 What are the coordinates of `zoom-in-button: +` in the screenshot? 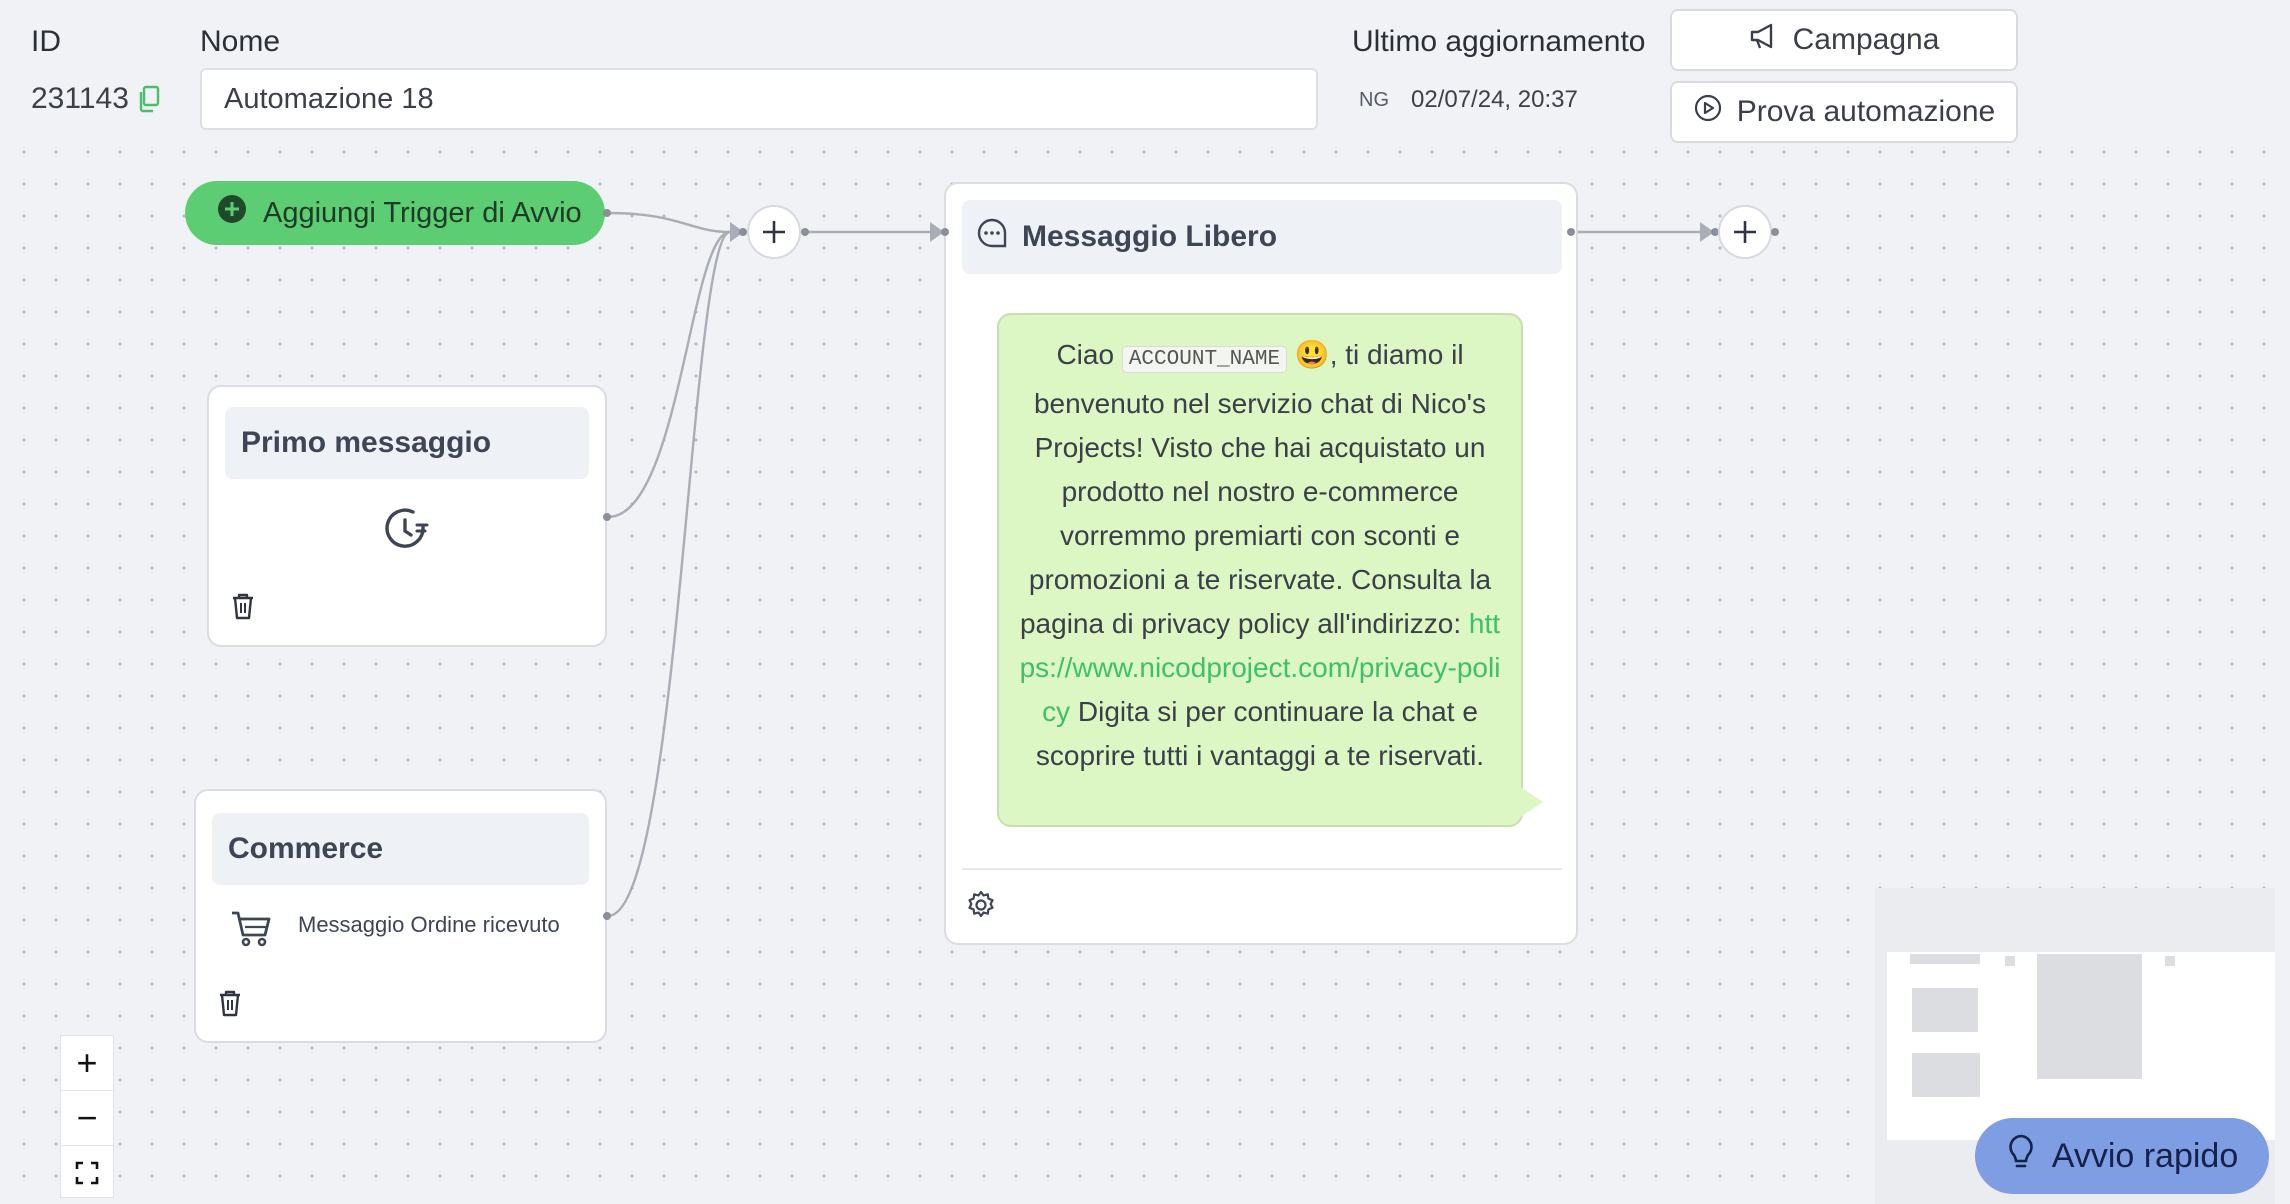 It's located at (87, 1063).